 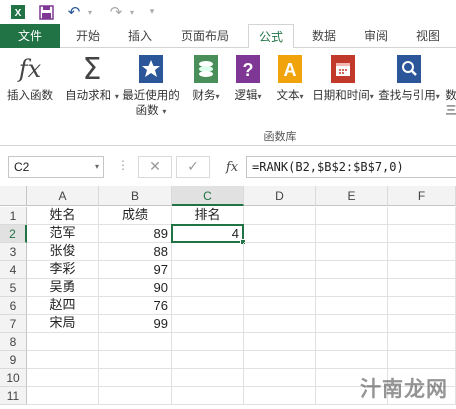 What do you see at coordinates (135, 234) in the screenshot?
I see `cell-b2: 89` at bounding box center [135, 234].